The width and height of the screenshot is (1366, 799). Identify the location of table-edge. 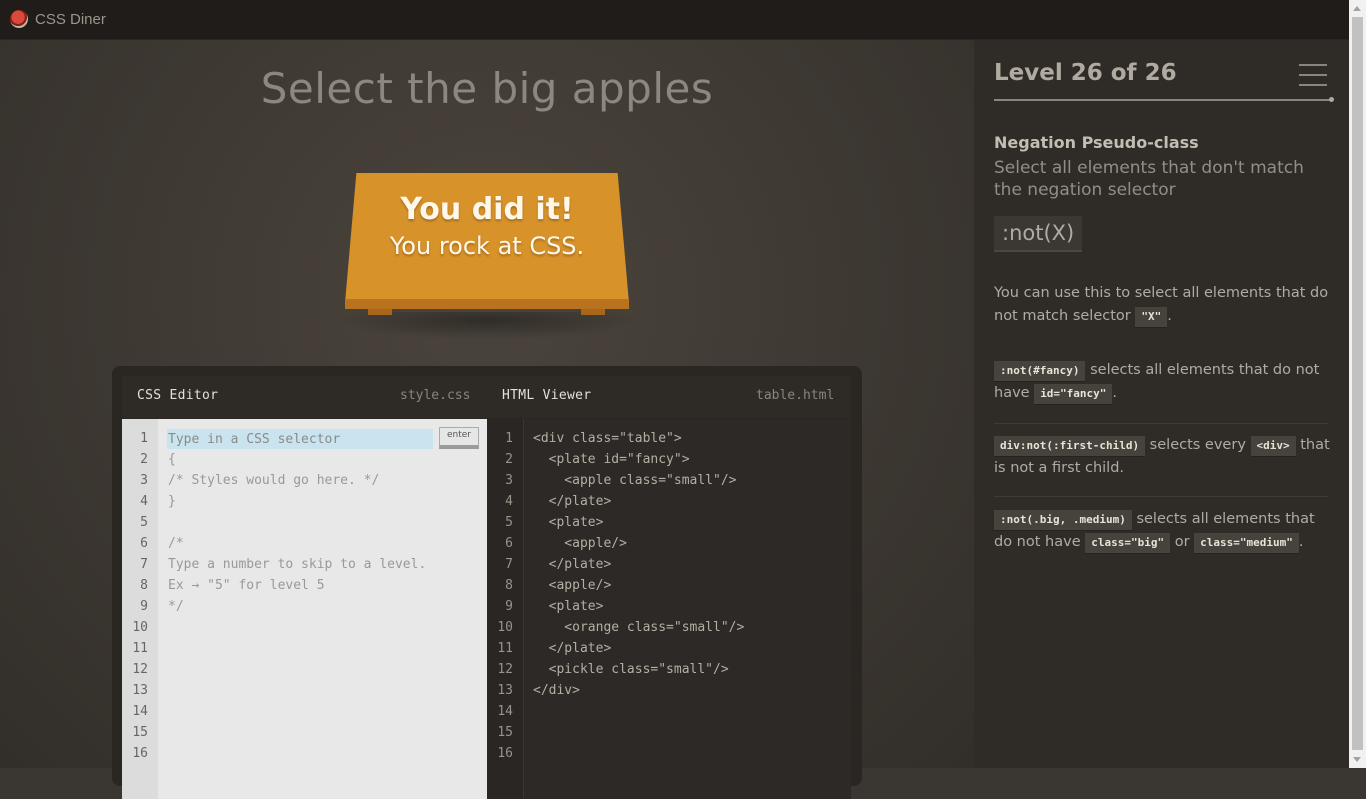
(487, 304).